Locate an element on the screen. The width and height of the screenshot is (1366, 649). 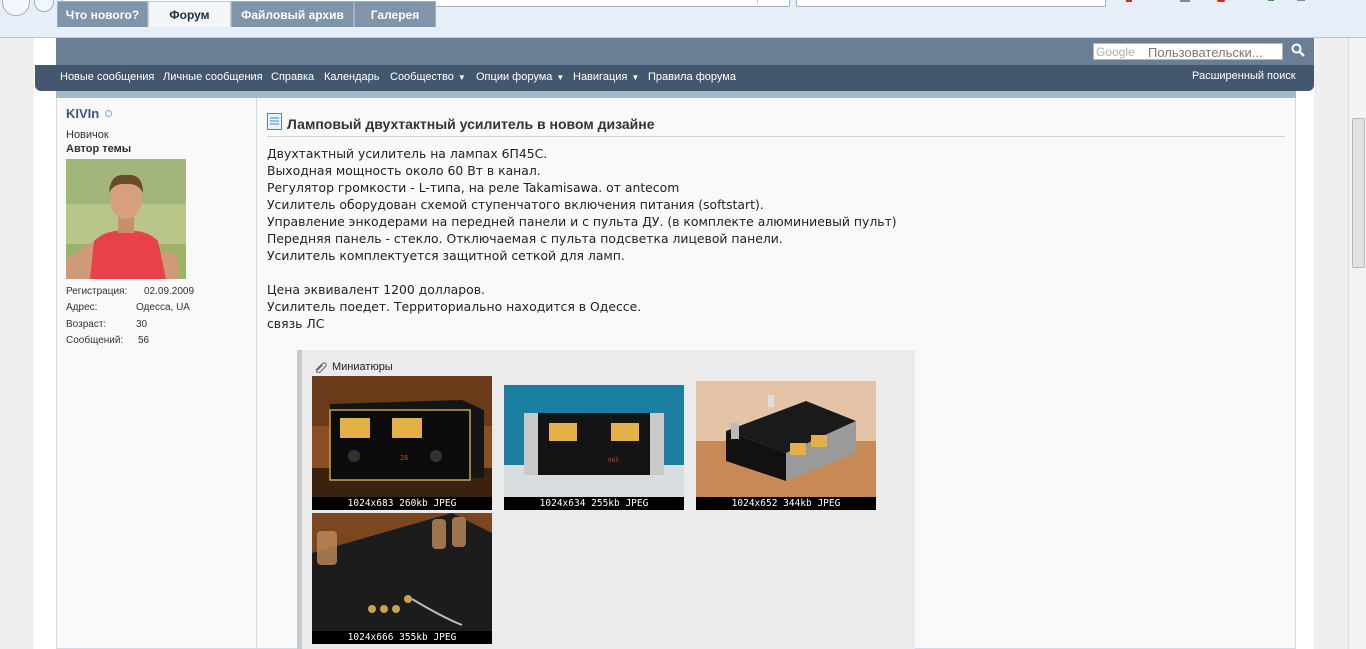
subnav-label: Навигация is located at coordinates (600, 77).